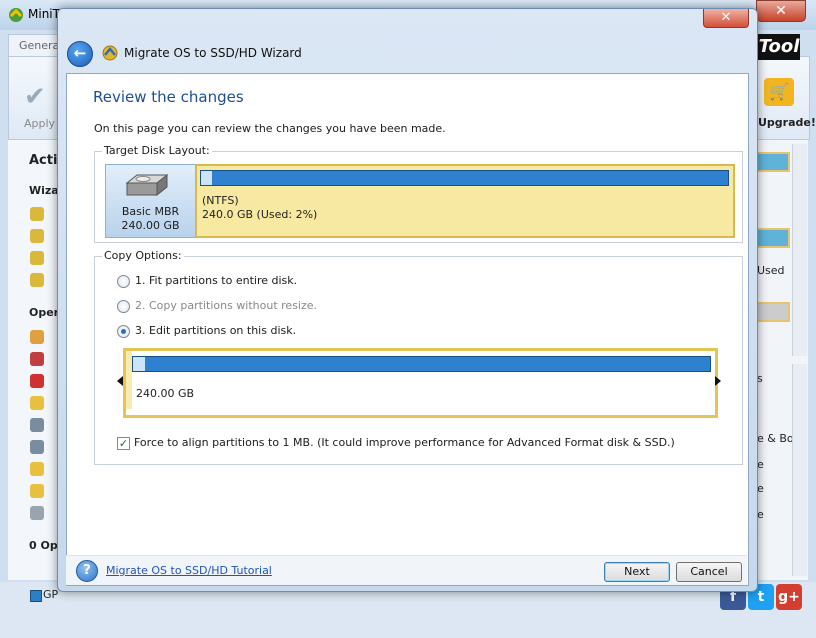  I want to click on option-edit-label: 3. Edit partitions on this disk., so click(215, 330).